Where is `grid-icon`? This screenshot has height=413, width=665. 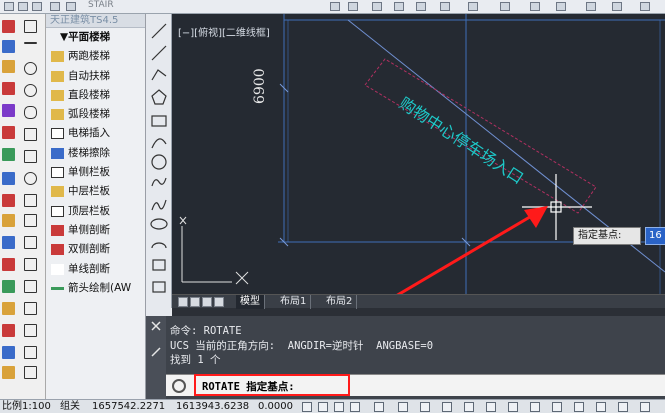
grid-icon is located at coordinates (323, 407).